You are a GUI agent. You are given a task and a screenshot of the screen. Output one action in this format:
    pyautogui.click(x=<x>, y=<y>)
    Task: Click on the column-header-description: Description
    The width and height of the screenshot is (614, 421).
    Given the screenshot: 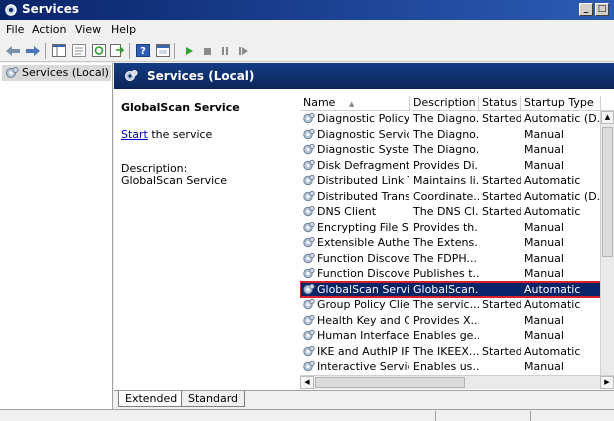 What is the action you would take?
    pyautogui.click(x=444, y=103)
    